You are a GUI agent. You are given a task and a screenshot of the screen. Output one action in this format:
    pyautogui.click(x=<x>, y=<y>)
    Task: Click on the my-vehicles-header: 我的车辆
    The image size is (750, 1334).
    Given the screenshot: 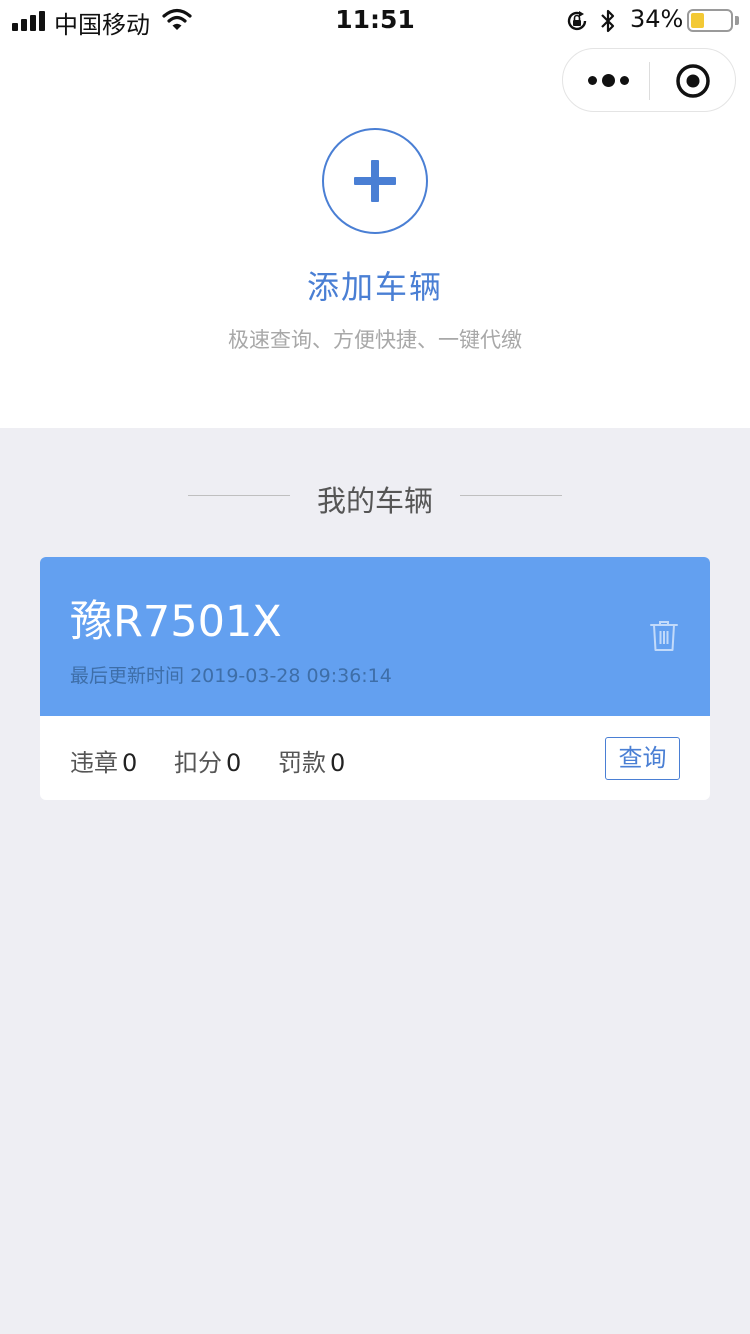 What is the action you would take?
    pyautogui.click(x=375, y=498)
    